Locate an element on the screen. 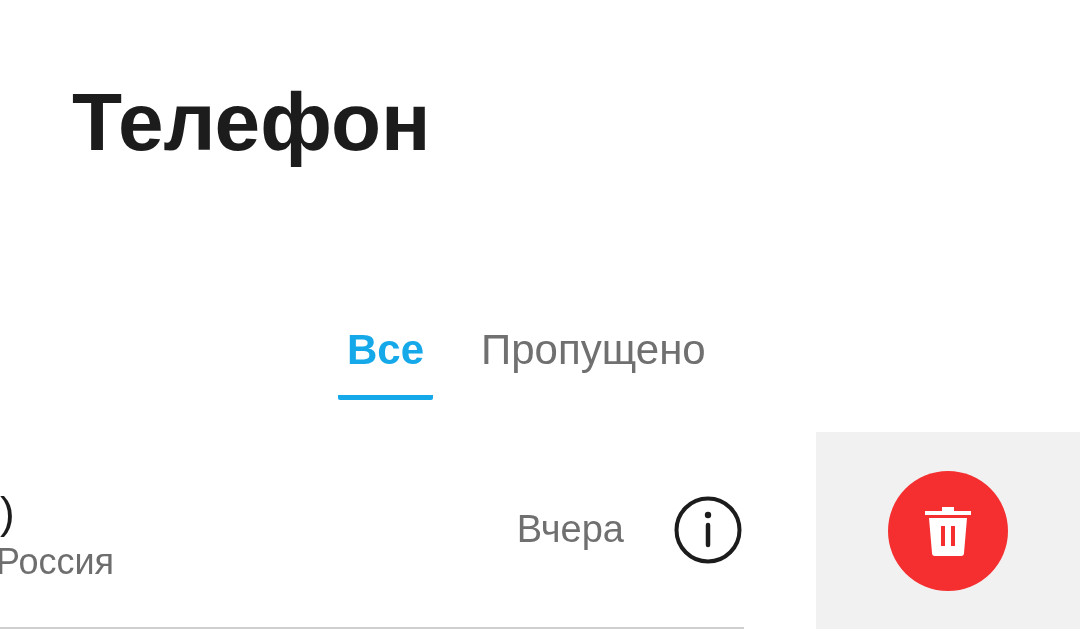 The height and width of the screenshot is (629, 1080). call-time: Вчера is located at coordinates (570, 529).